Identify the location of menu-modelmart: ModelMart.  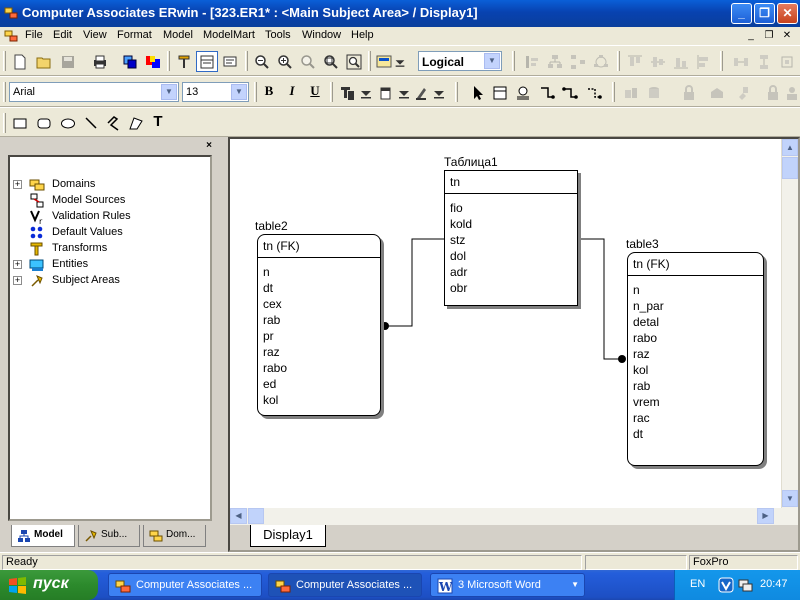
(229, 35).